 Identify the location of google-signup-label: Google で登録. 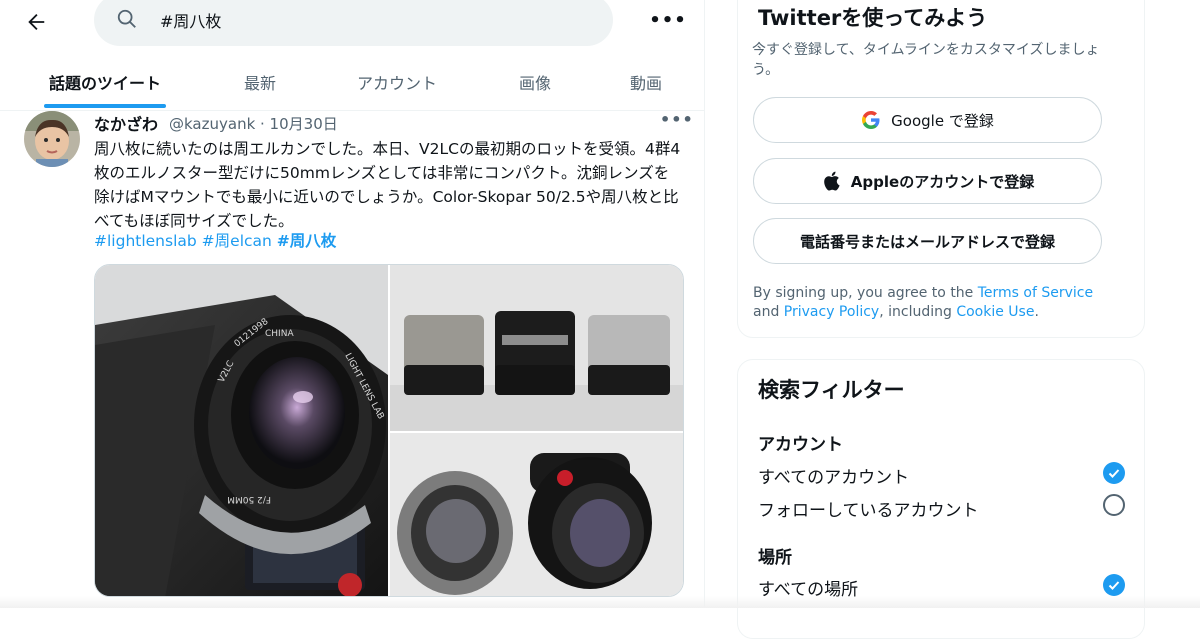
(942, 120).